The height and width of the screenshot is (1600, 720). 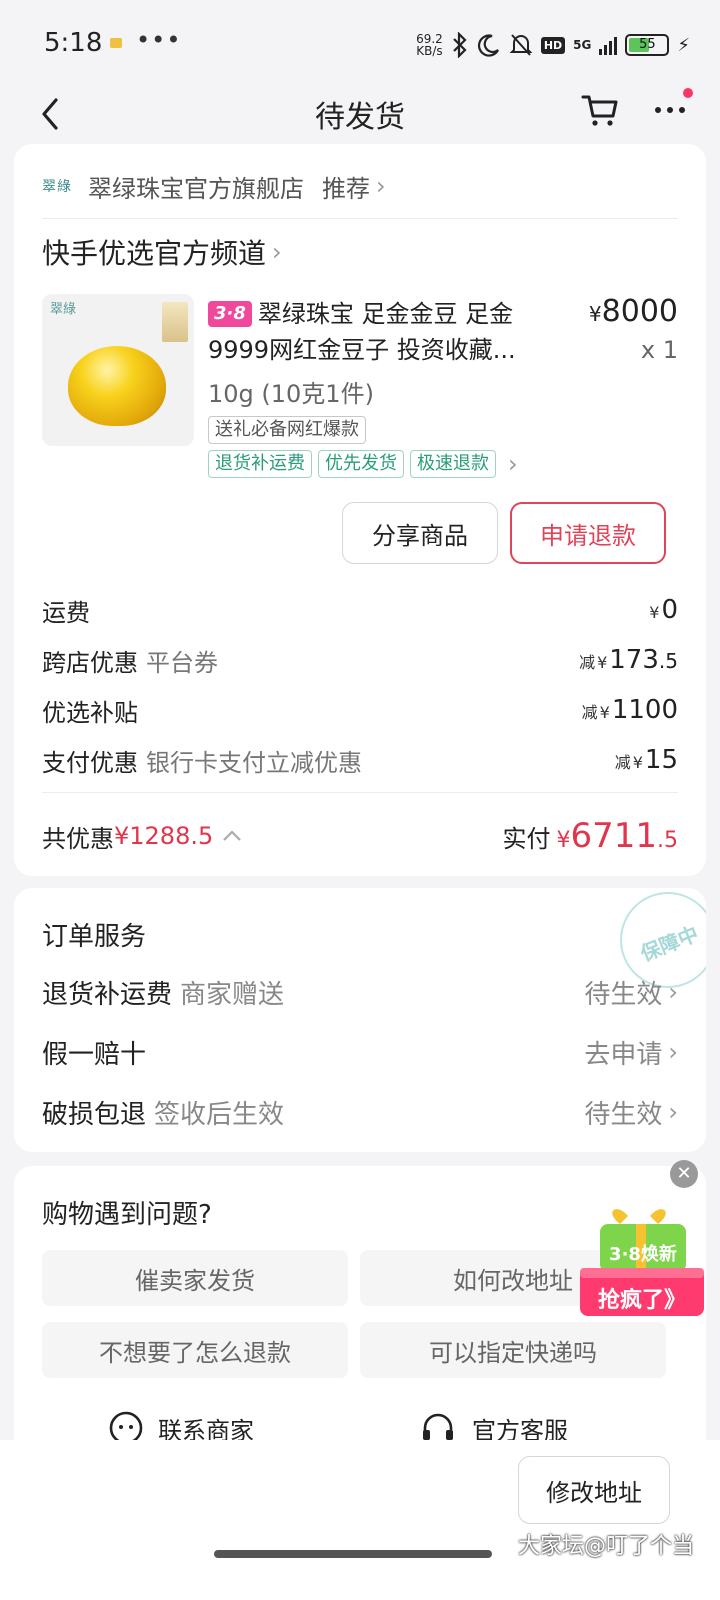 What do you see at coordinates (117, 386) in the screenshot?
I see `gold-bean-image` at bounding box center [117, 386].